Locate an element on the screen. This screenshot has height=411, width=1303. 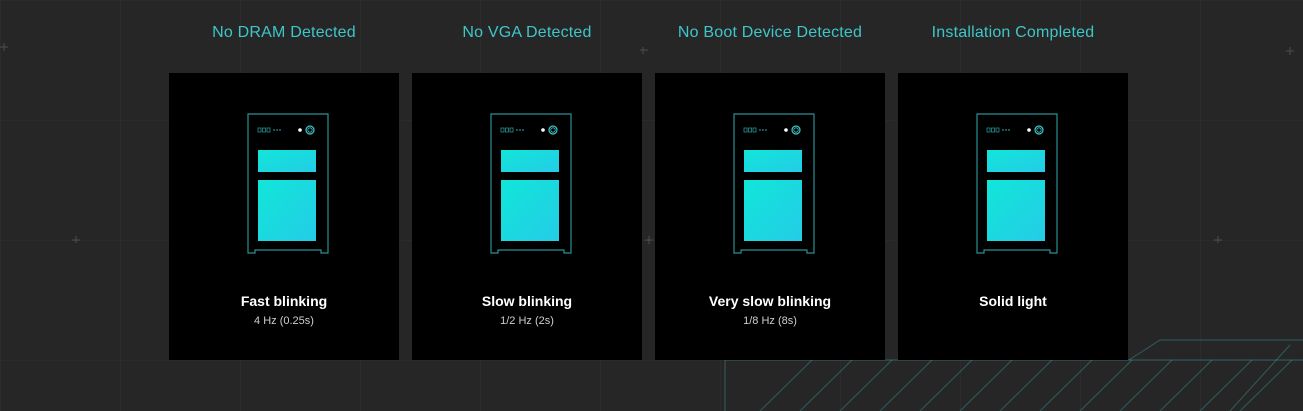
blink-mode-label: Very slow blinking is located at coordinates (770, 301).